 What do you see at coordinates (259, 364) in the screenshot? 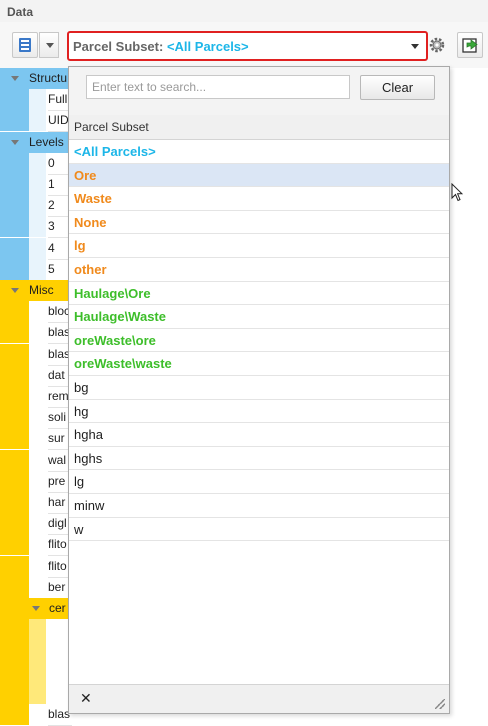
I see `list-item: oreWaste\waste` at bounding box center [259, 364].